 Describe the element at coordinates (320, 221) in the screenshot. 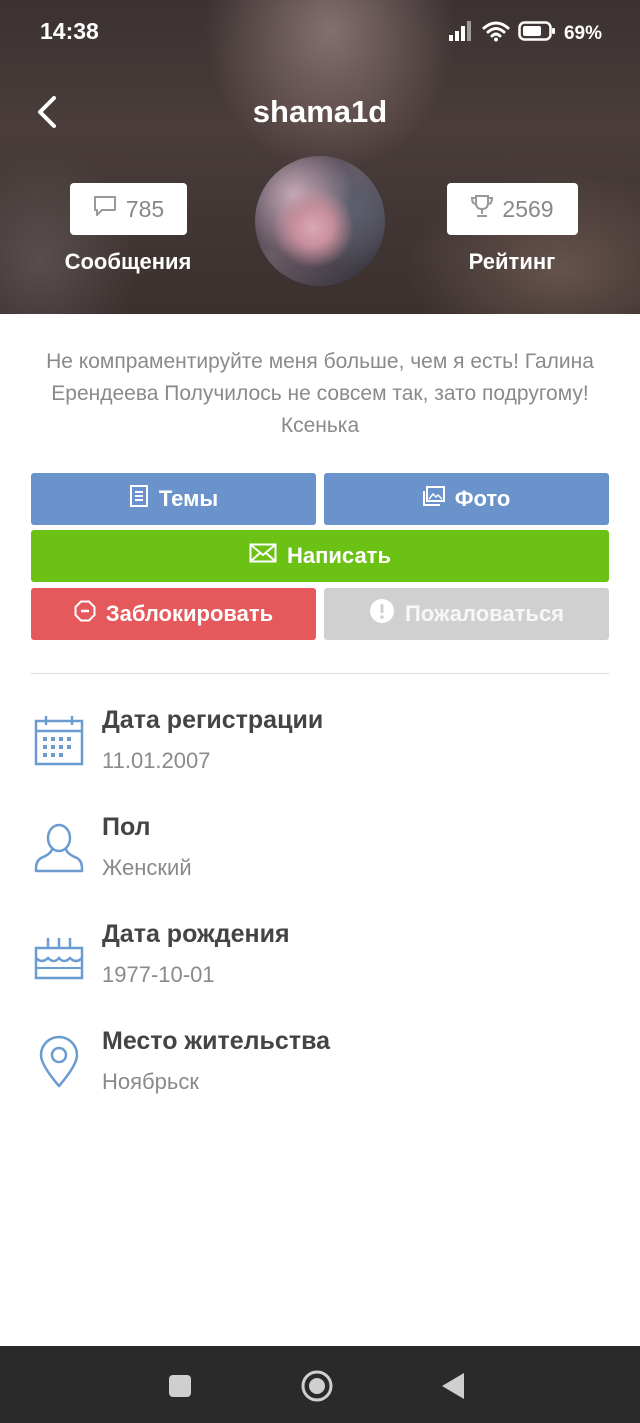

I see `avatar` at that location.